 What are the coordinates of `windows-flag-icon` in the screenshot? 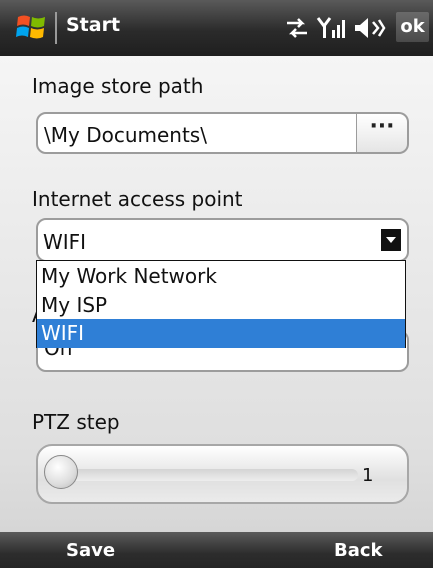 It's located at (32, 27).